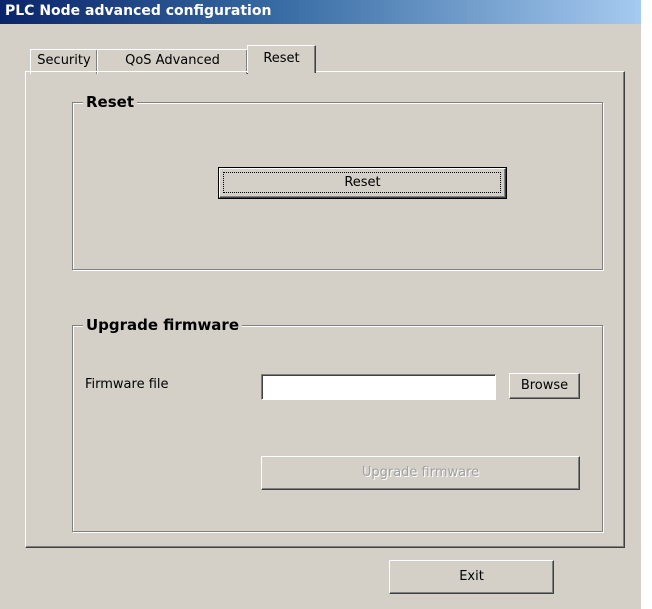 The image size is (652, 609). Describe the element at coordinates (378, 387) in the screenshot. I see `firmware-file-input` at that location.